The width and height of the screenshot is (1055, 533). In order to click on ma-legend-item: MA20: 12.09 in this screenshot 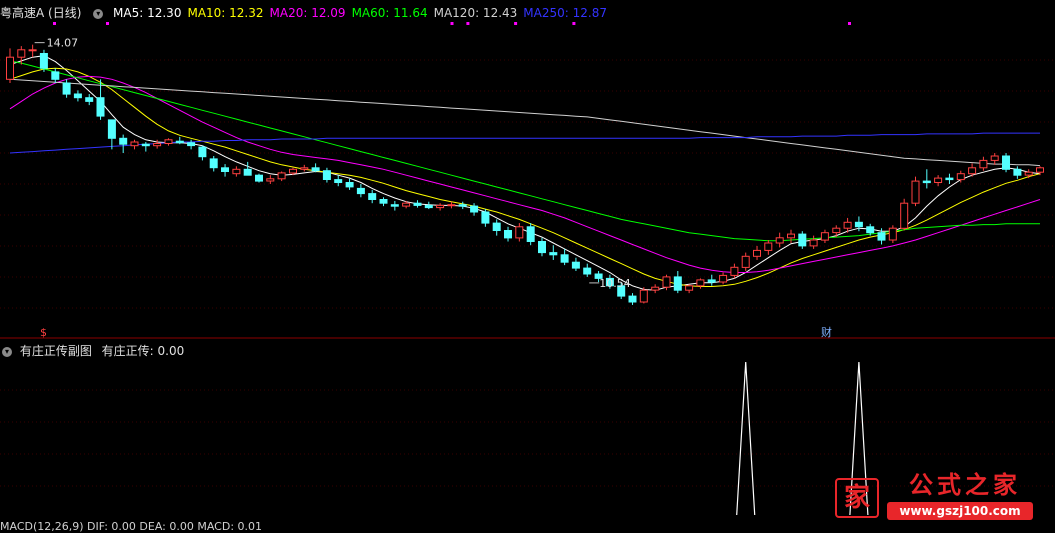, I will do `click(307, 13)`.